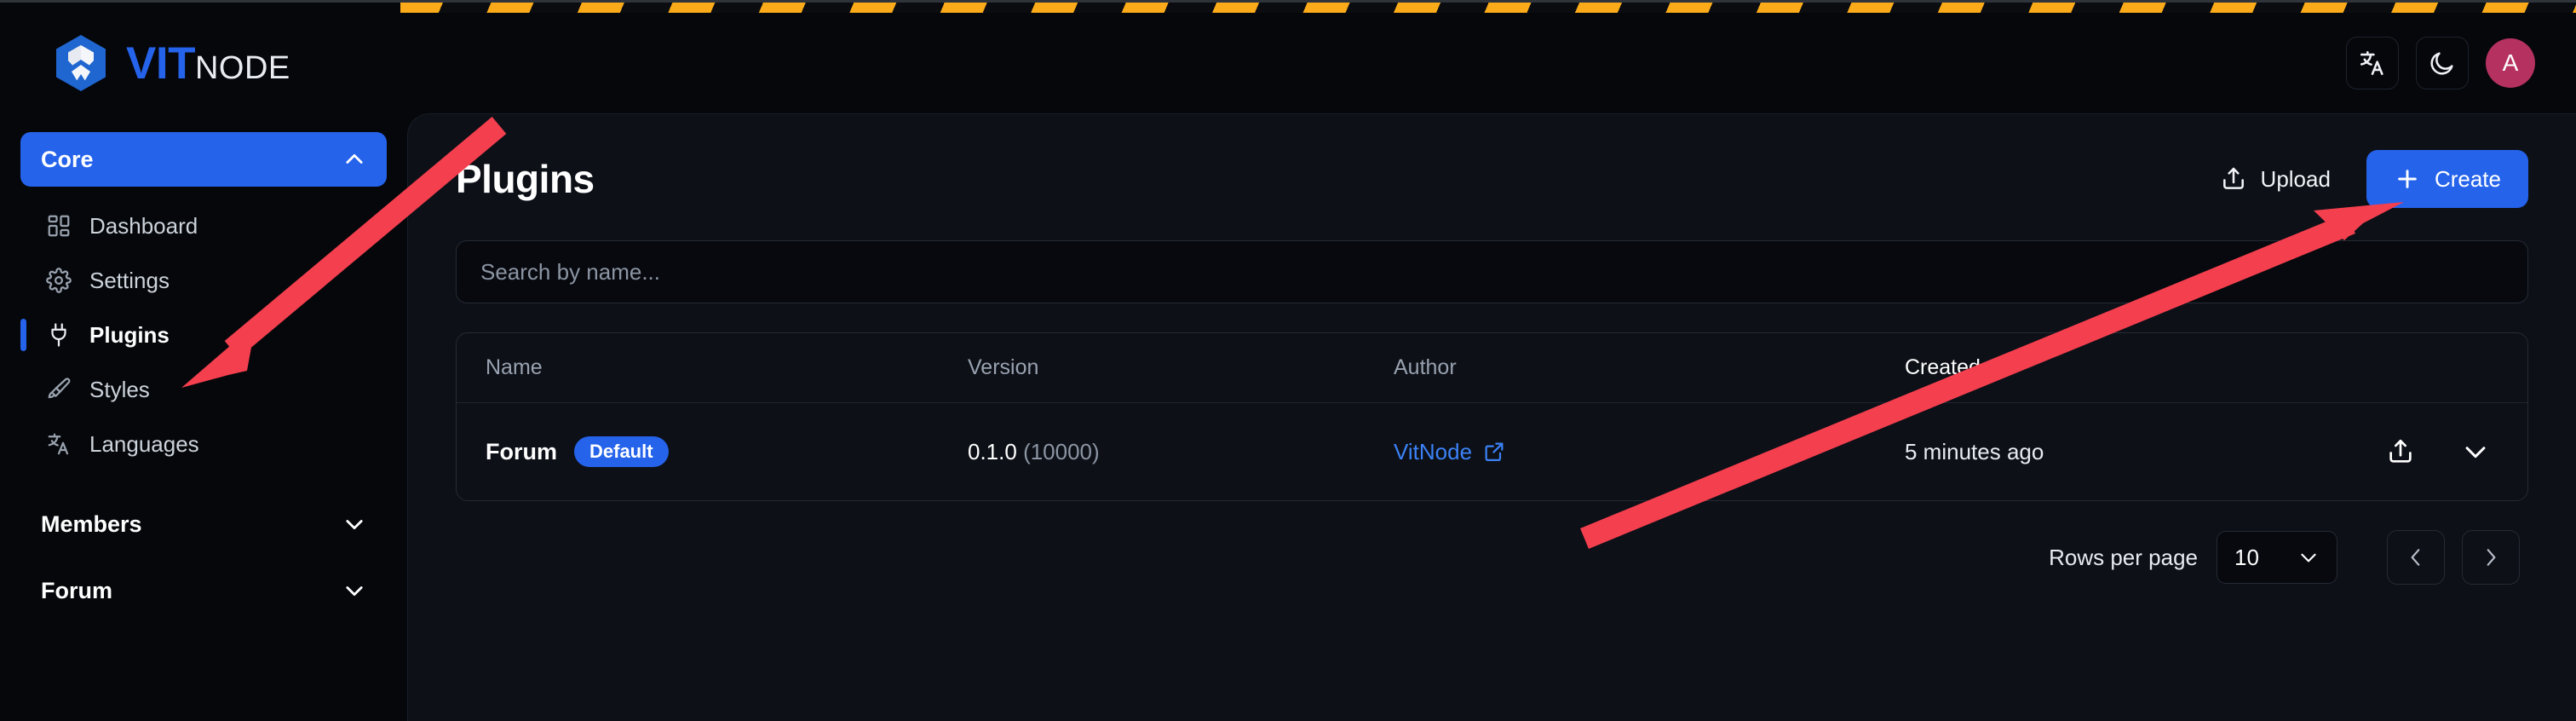 The width and height of the screenshot is (2576, 721). What do you see at coordinates (2468, 178) in the screenshot?
I see `create-button-label: Create` at bounding box center [2468, 178].